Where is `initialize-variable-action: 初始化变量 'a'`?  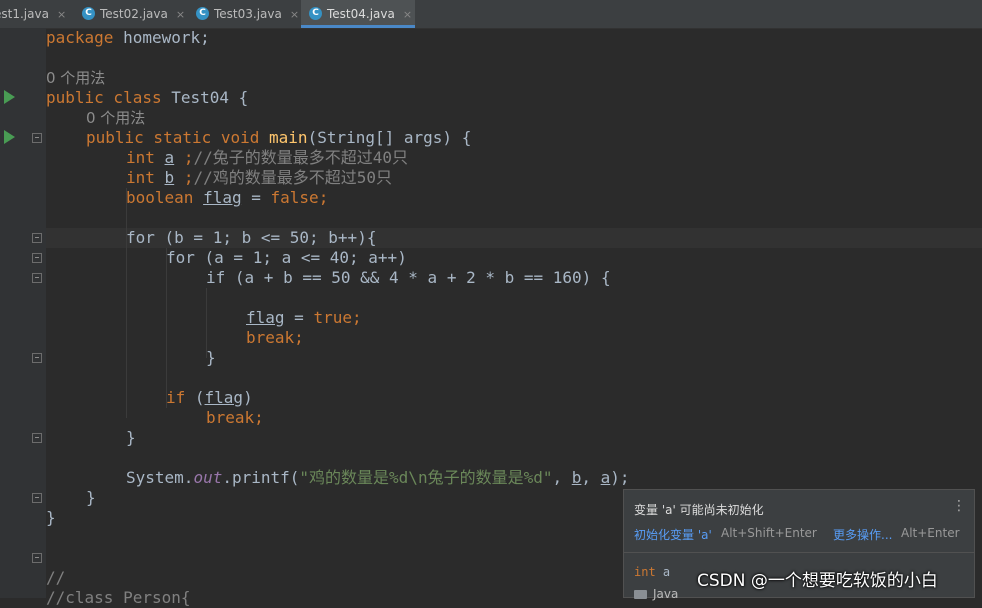 initialize-variable-action: 初始化变量 'a' is located at coordinates (673, 534).